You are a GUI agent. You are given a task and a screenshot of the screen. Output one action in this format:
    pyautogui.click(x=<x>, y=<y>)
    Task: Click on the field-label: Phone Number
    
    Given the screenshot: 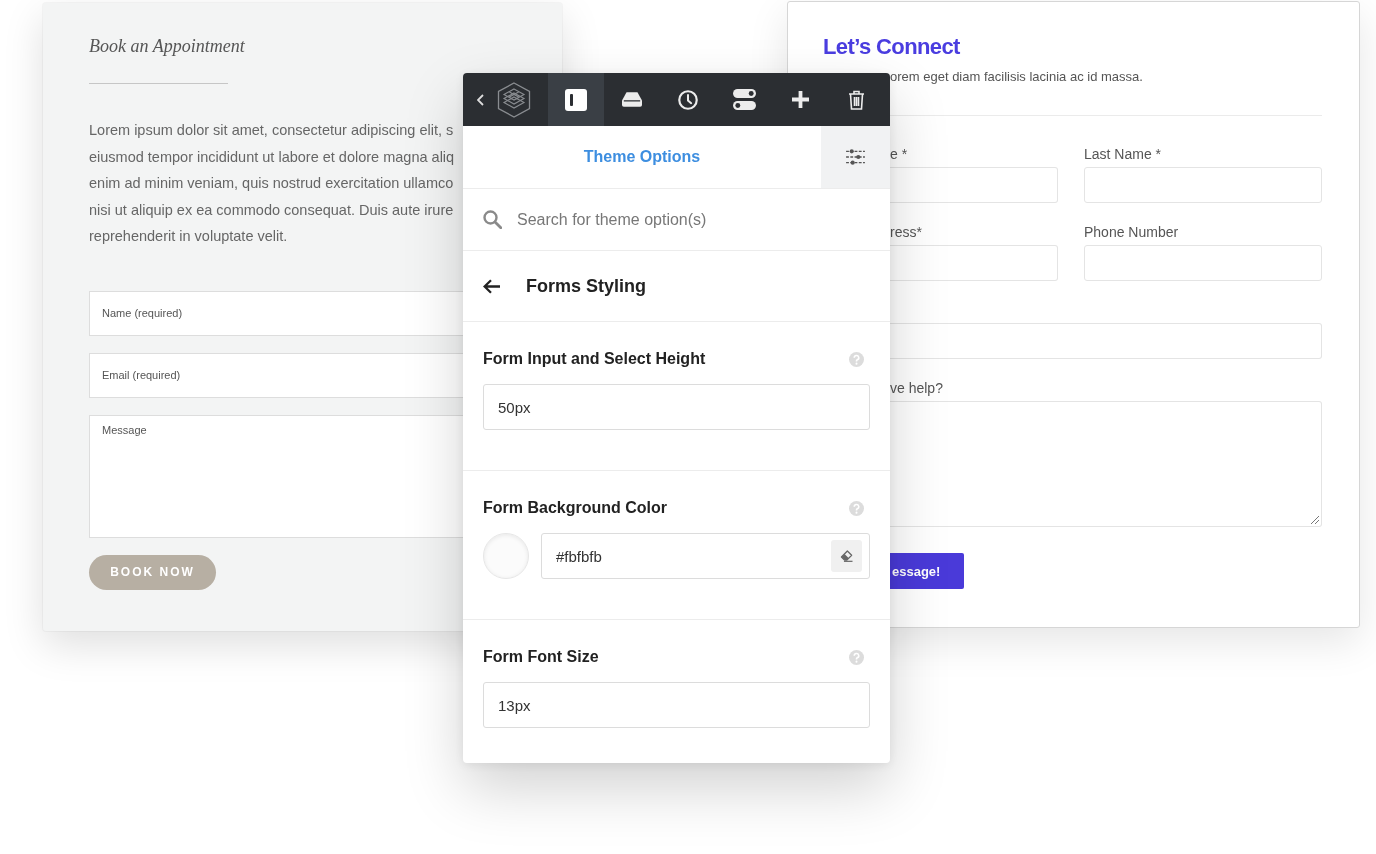 What is the action you would take?
    pyautogui.click(x=1131, y=232)
    